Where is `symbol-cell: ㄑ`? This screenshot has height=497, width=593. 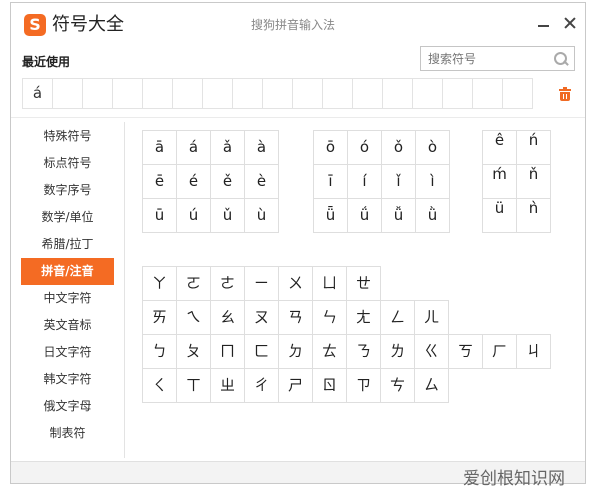 symbol-cell: ㄑ is located at coordinates (159, 385).